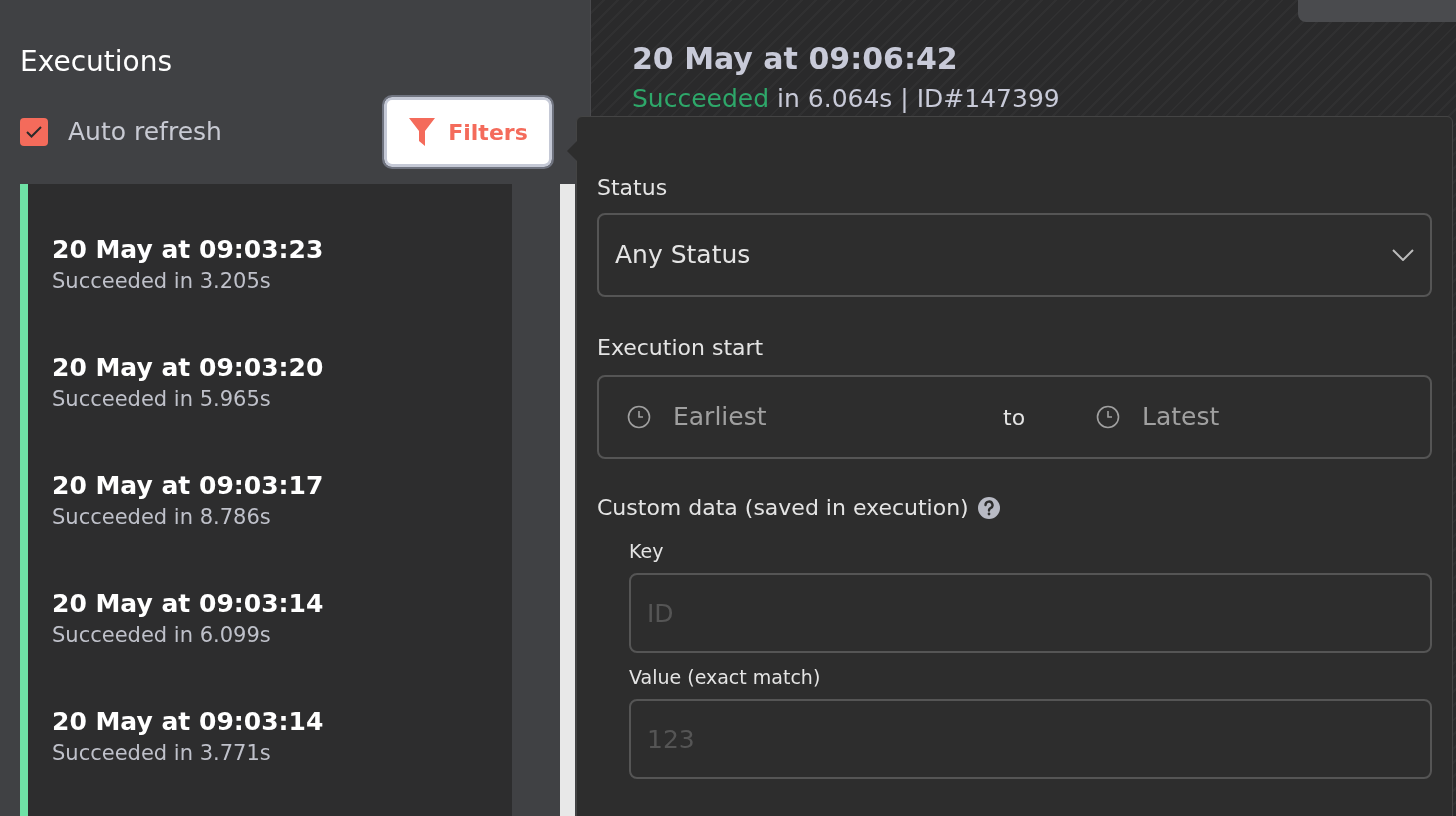 This screenshot has height=816, width=1456. Describe the element at coordinates (188, 486) in the screenshot. I see `execution-time: 20 May at 09:03:17` at that location.